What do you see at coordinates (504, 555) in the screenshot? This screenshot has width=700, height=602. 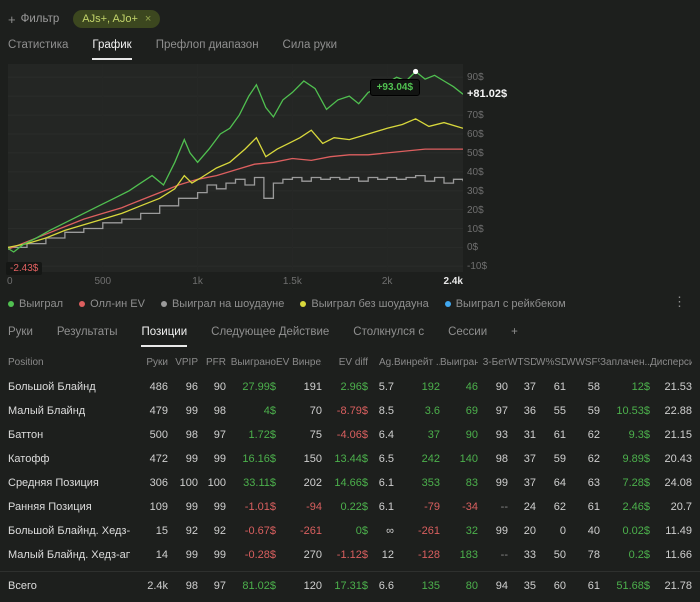 I see `table-cell: --` at bounding box center [504, 555].